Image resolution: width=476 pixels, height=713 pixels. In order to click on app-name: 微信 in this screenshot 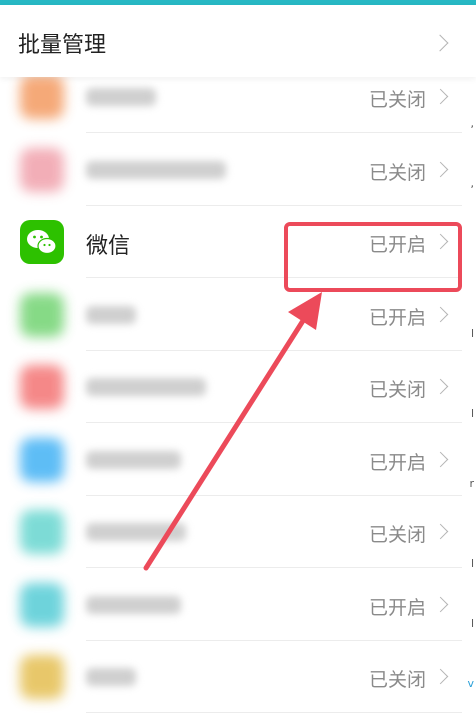, I will do `click(108, 246)`.